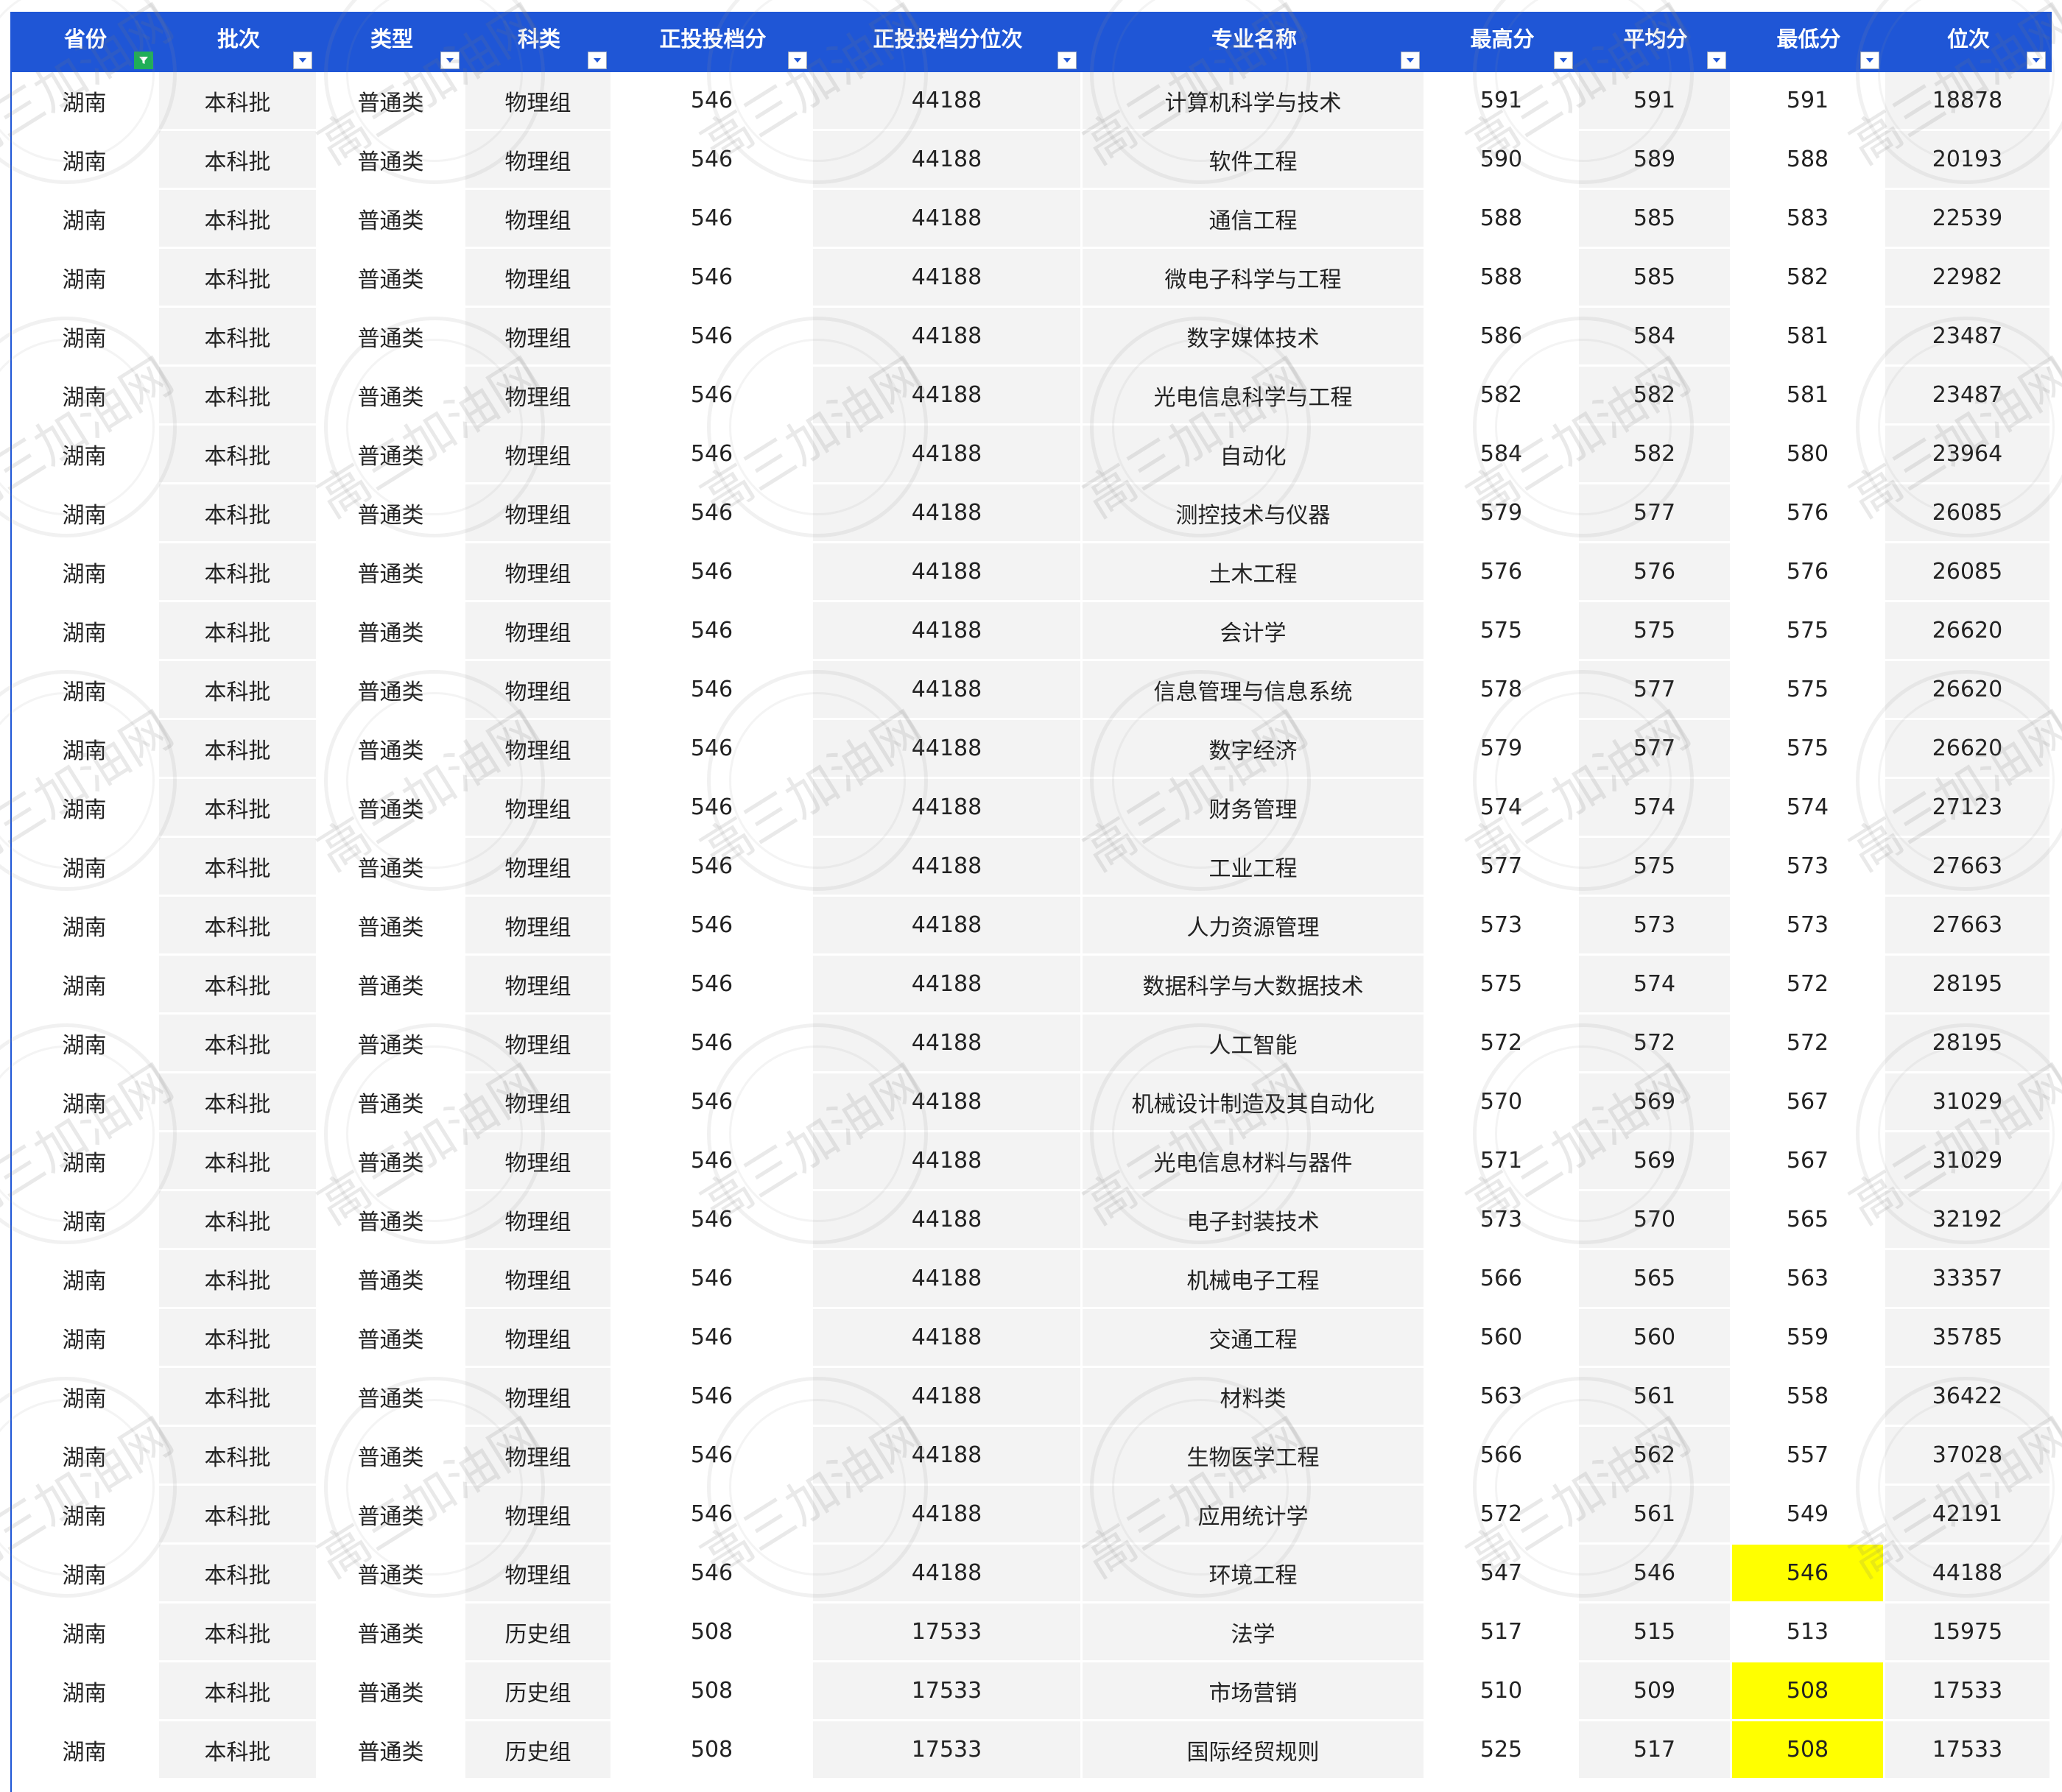  Describe the element at coordinates (391, 42) in the screenshot. I see `column-header-type: 类型` at that location.